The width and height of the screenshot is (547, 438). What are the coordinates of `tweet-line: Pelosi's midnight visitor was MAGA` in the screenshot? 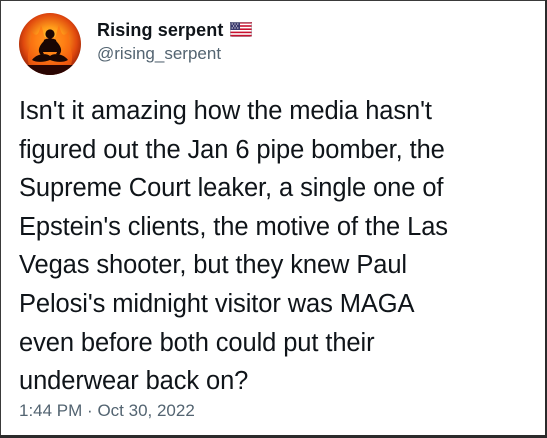 It's located at (217, 303).